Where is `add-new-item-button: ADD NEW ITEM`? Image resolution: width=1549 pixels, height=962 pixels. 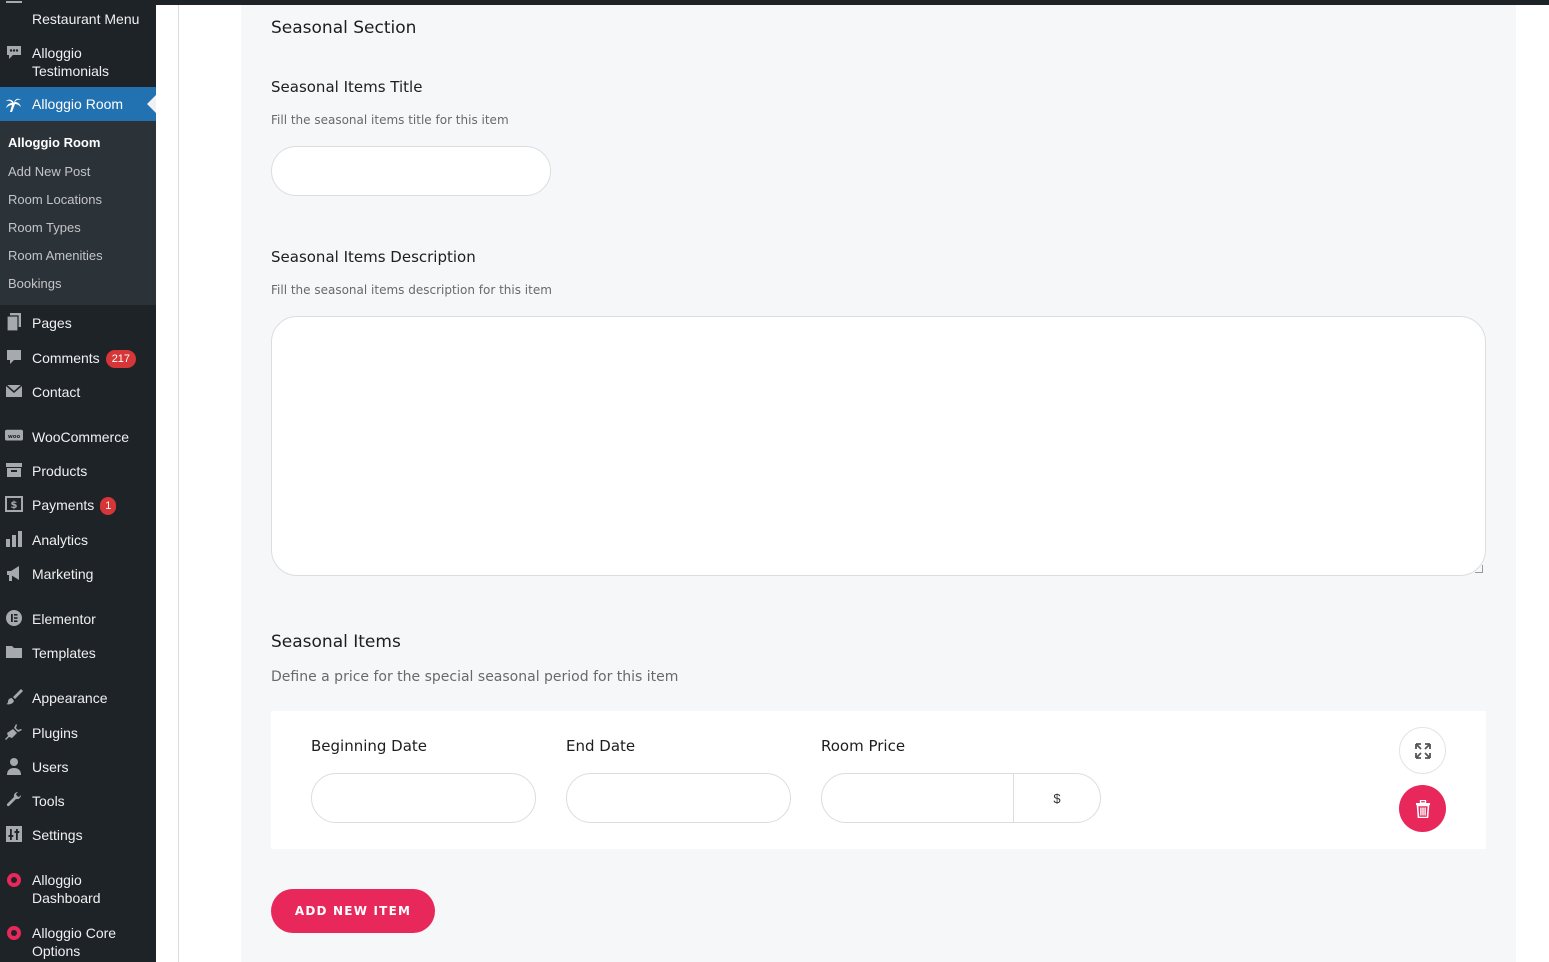
add-new-item-button: ADD NEW ITEM is located at coordinates (353, 911).